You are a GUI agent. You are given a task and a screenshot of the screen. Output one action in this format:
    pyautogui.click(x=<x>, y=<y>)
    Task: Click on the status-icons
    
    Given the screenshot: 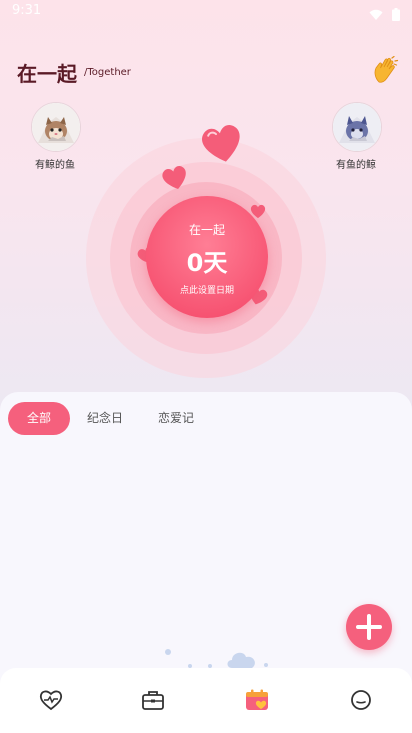 What is the action you would take?
    pyautogui.click(x=382, y=13)
    